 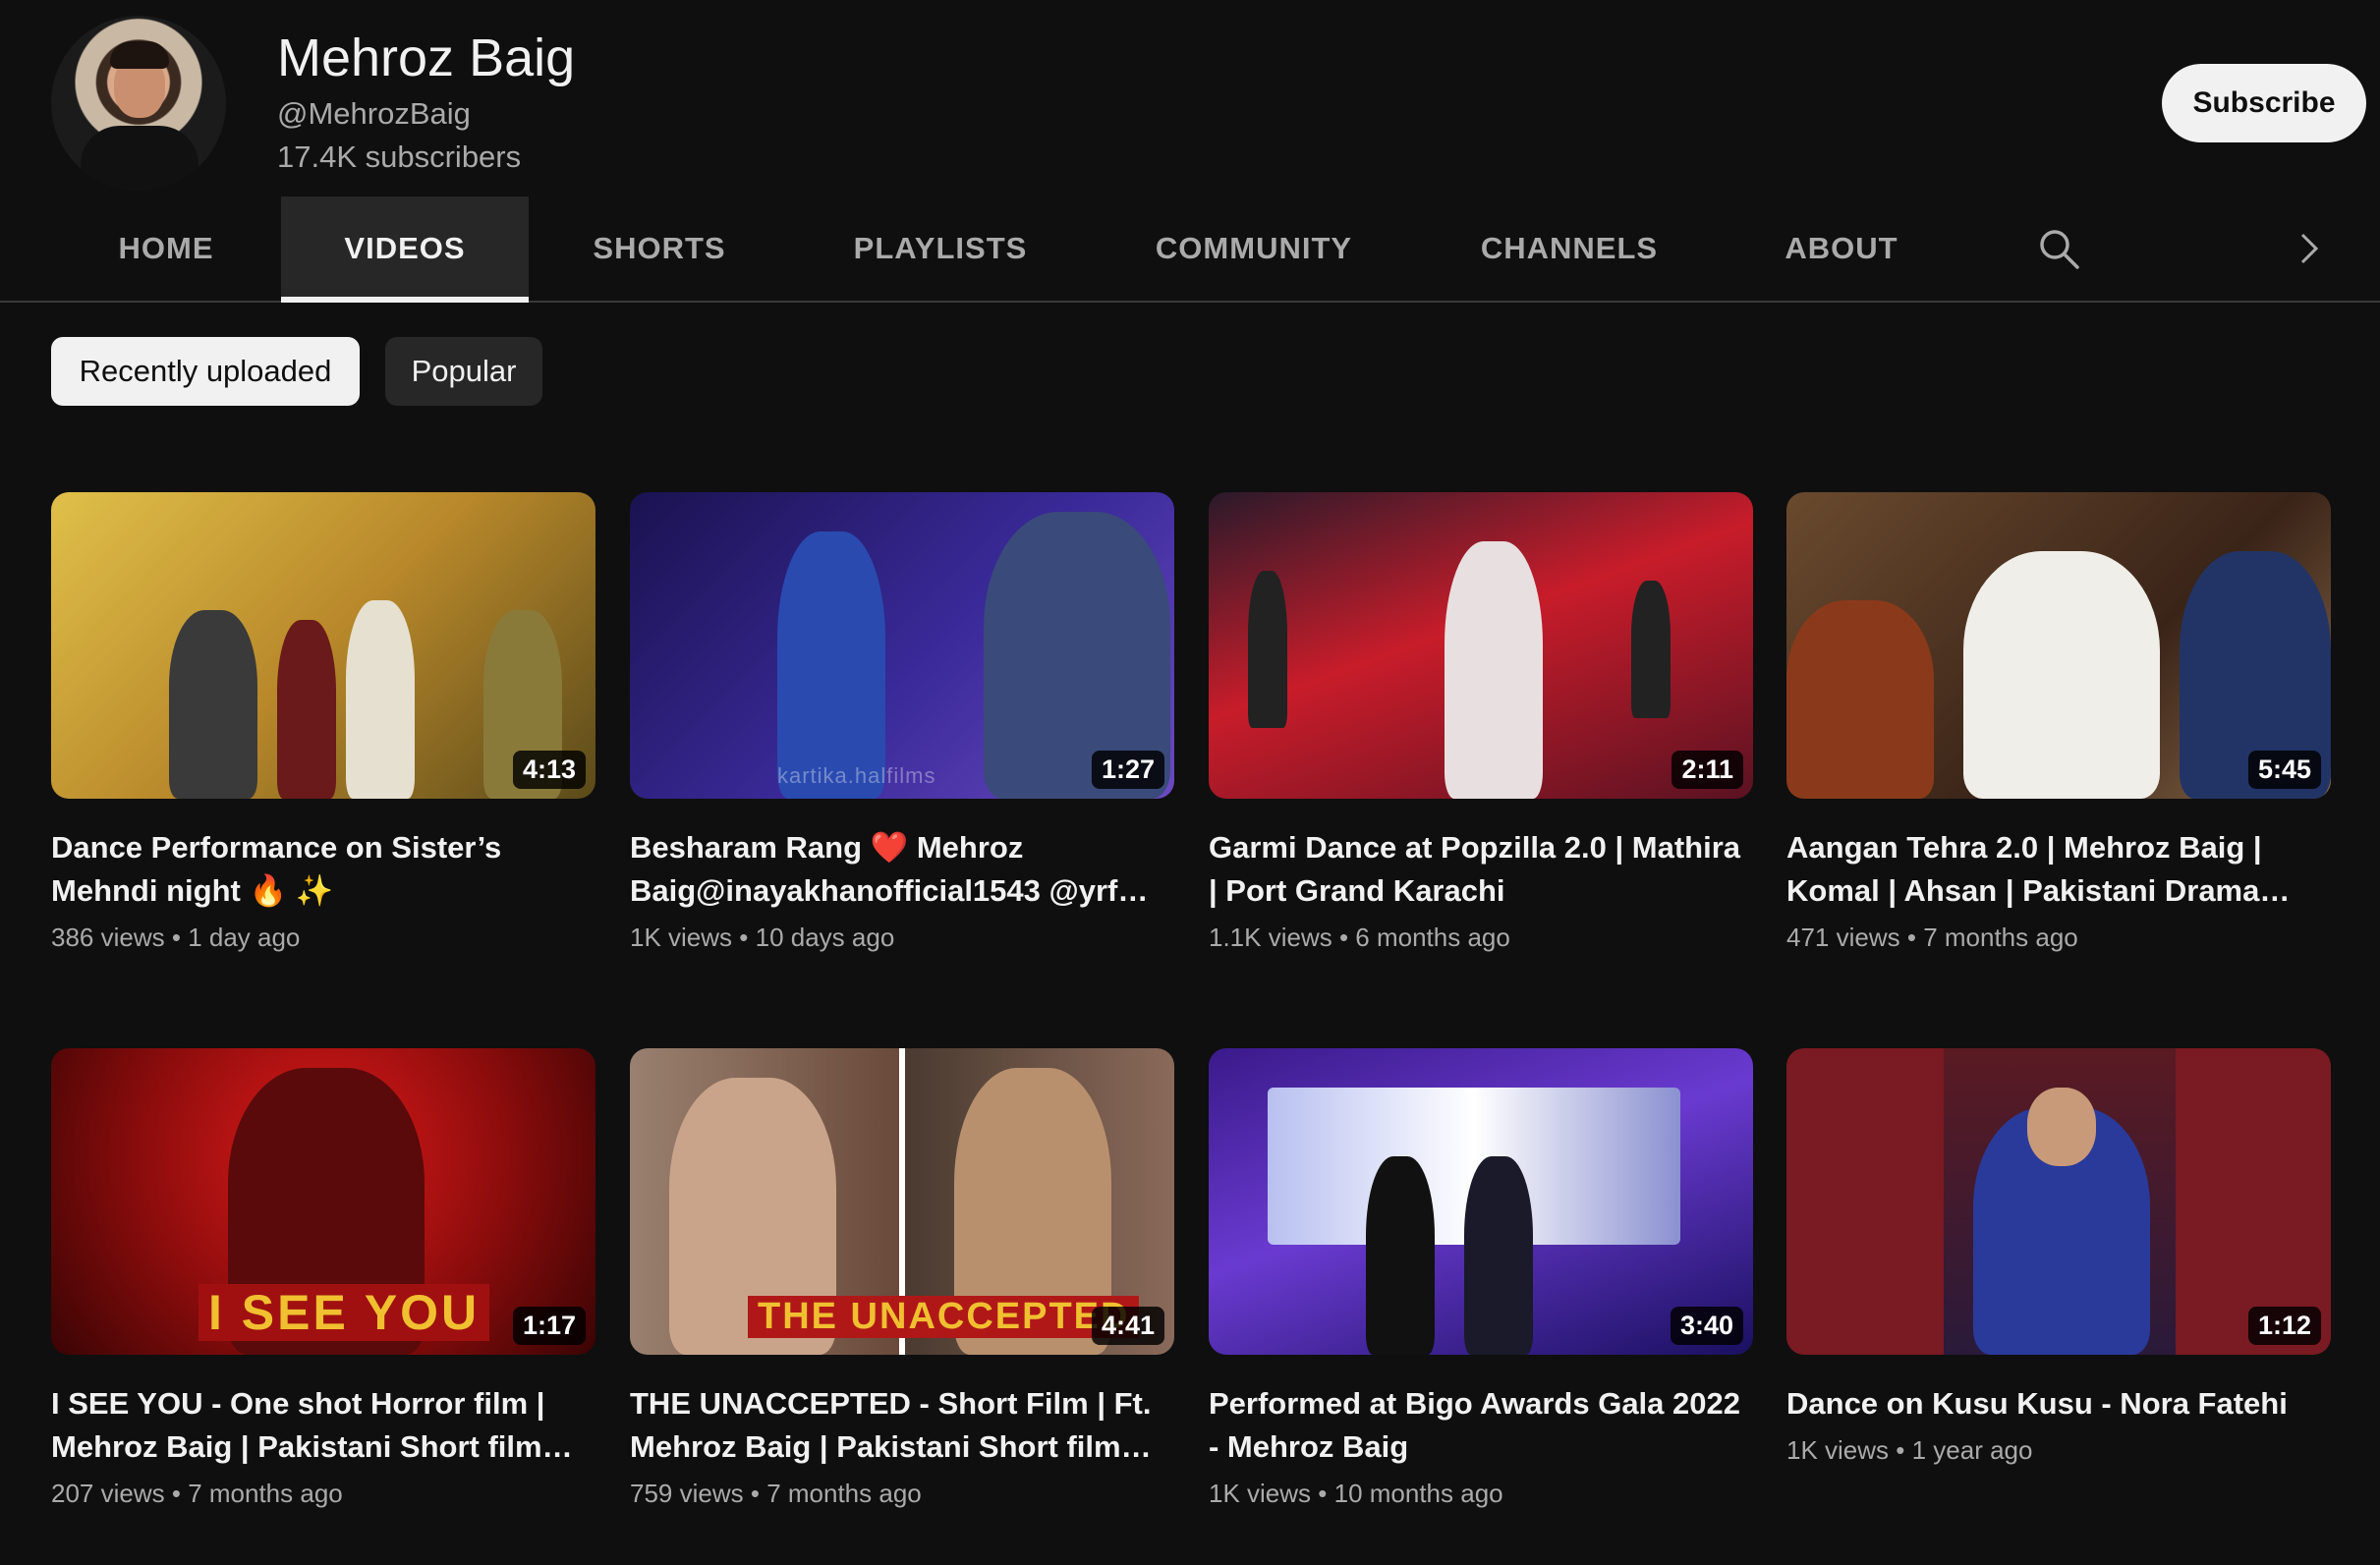 What do you see at coordinates (776, 1493) in the screenshot?
I see `video-meta: 759 views • 7 months ago` at bounding box center [776, 1493].